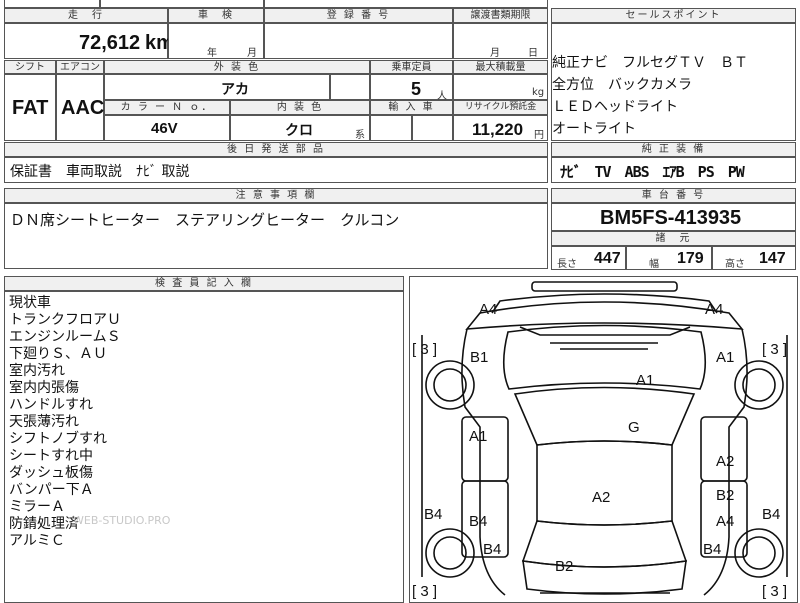 The image size is (800, 603). Describe the element at coordinates (360, 135) in the screenshot. I see `interior-color-suffix: 系` at that location.